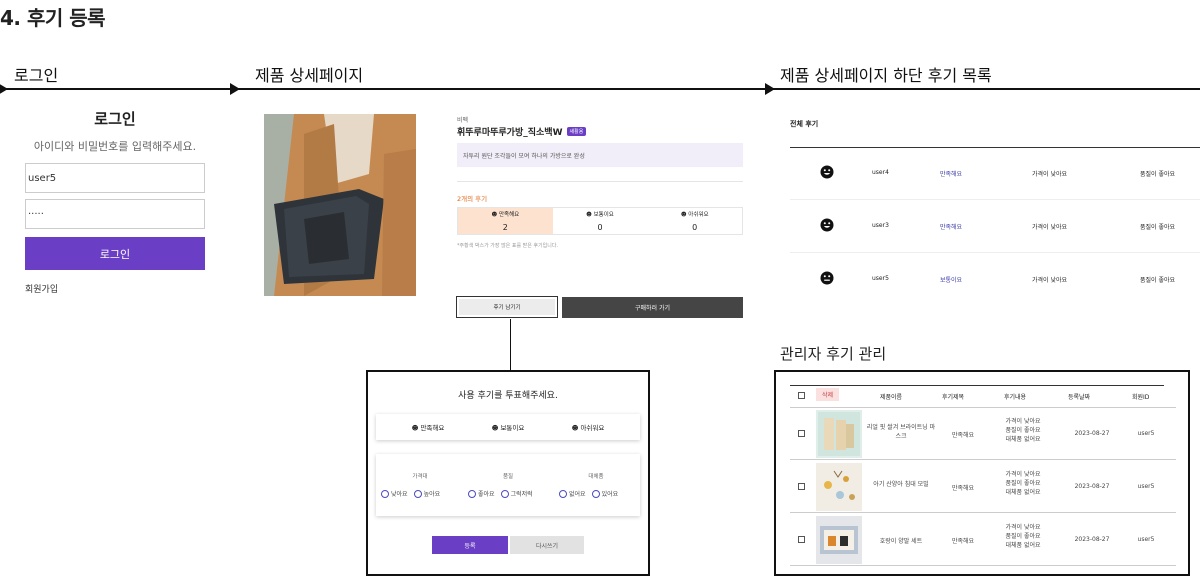 The width and height of the screenshot is (1200, 585). What do you see at coordinates (886, 75) in the screenshot?
I see `step-label-reviews: 제품 상세페이지 하단 후기 목록` at bounding box center [886, 75].